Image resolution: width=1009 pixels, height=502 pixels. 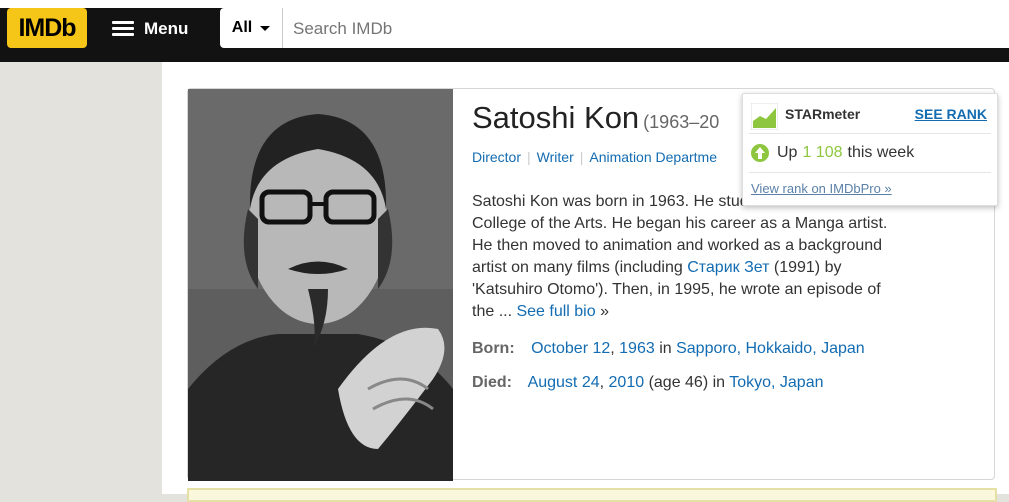 What do you see at coordinates (166, 28) in the screenshot?
I see `menu-label: Menu` at bounding box center [166, 28].